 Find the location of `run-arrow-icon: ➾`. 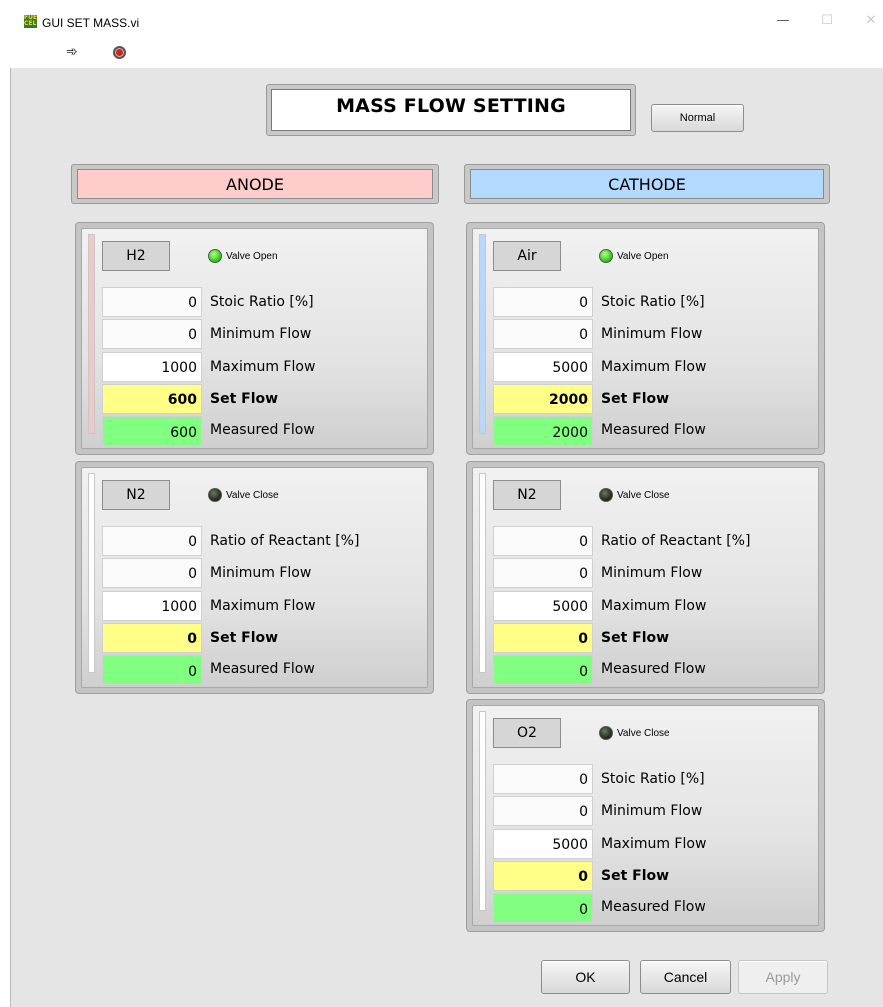

run-arrow-icon: ➾ is located at coordinates (72, 52).